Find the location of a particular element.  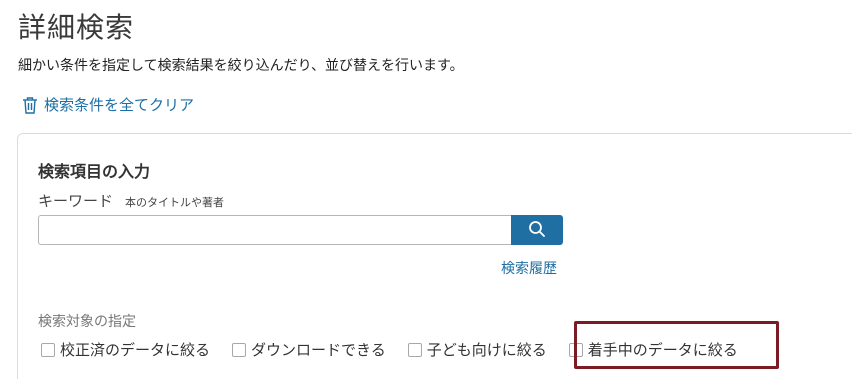

keyword-input is located at coordinates (275, 230).